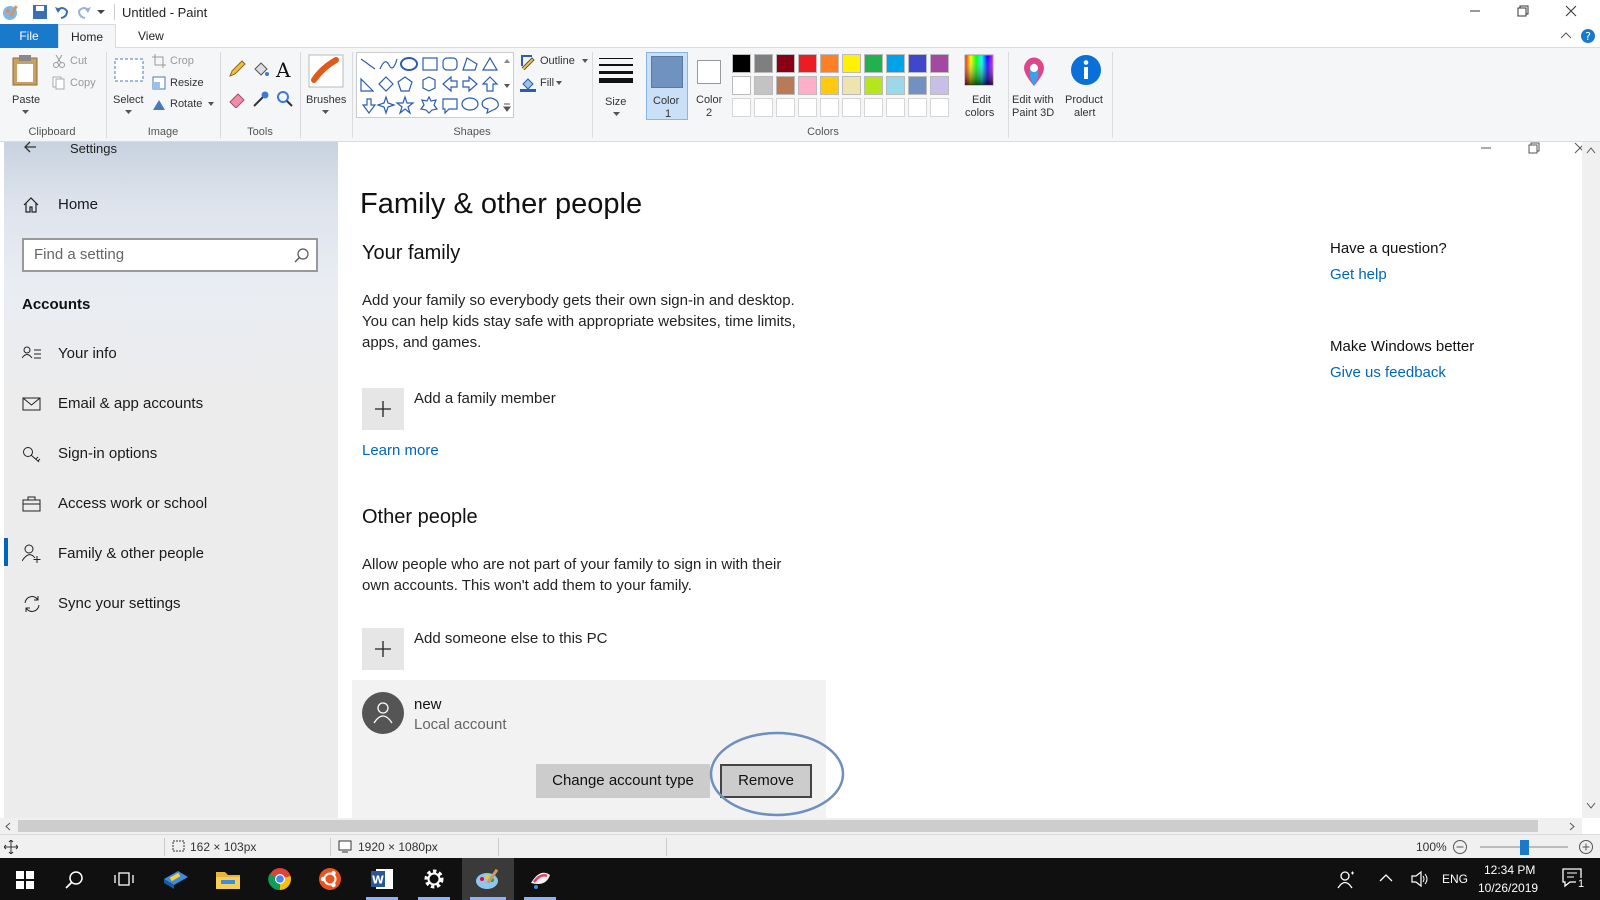  Describe the element at coordinates (330, 879) in the screenshot. I see `taskbar-app-ubuntu` at that location.